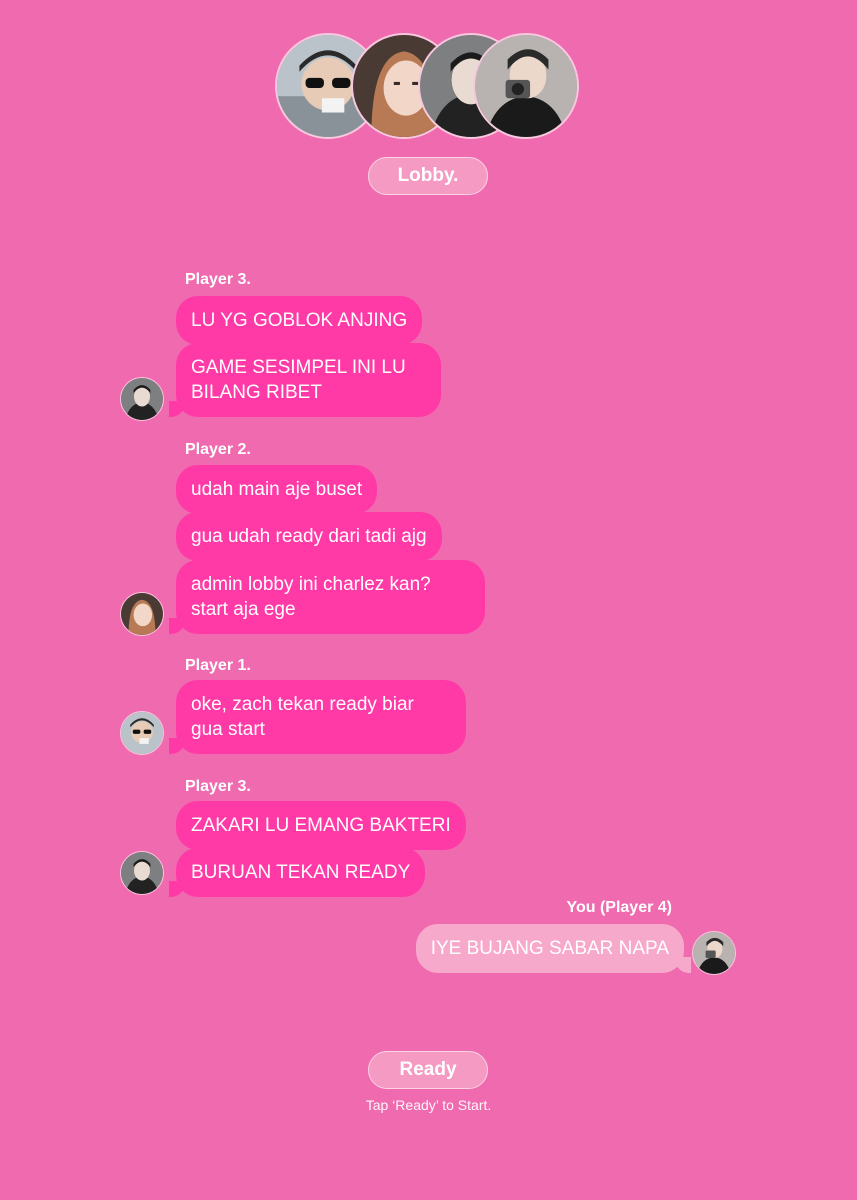 The width and height of the screenshot is (857, 1200). What do you see at coordinates (428, 1070) in the screenshot?
I see `ready-button: Ready` at bounding box center [428, 1070].